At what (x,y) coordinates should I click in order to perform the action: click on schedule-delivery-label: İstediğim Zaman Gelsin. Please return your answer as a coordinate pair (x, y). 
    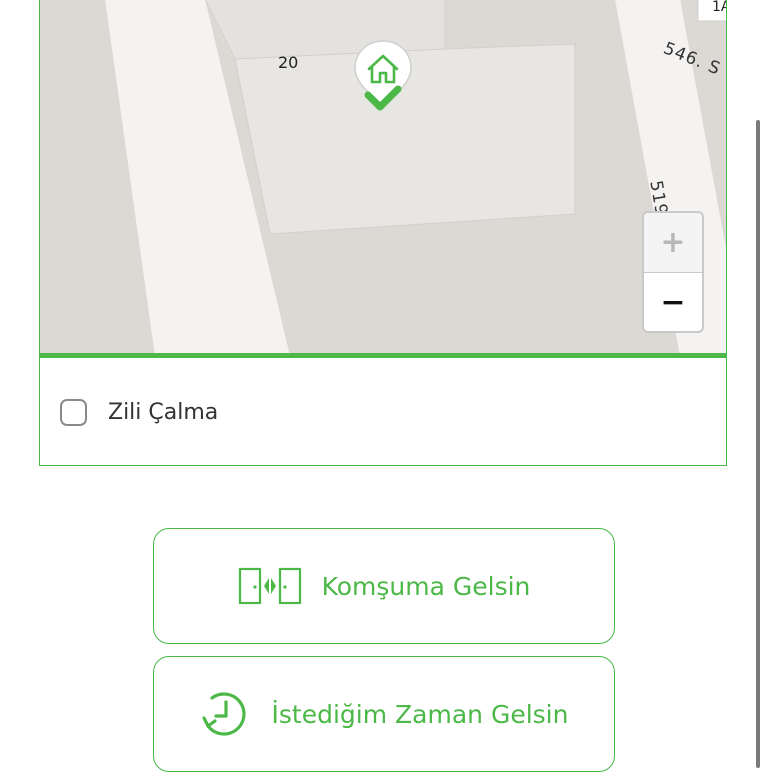
    Looking at the image, I should click on (420, 714).